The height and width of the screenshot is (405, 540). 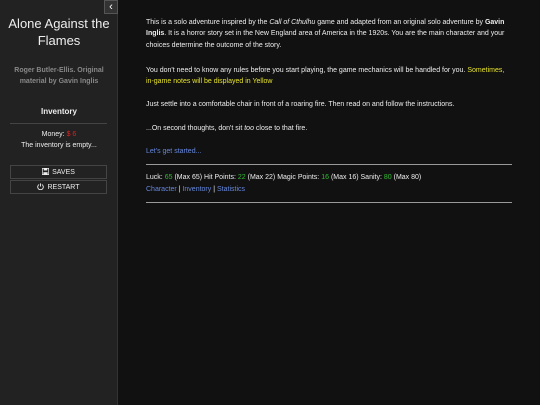 What do you see at coordinates (387, 177) in the screenshot?
I see `sanity-value: 80` at bounding box center [387, 177].